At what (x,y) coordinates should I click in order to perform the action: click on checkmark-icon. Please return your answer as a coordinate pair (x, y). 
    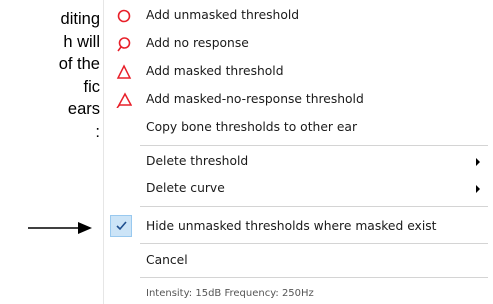
    Looking at the image, I should click on (121, 226).